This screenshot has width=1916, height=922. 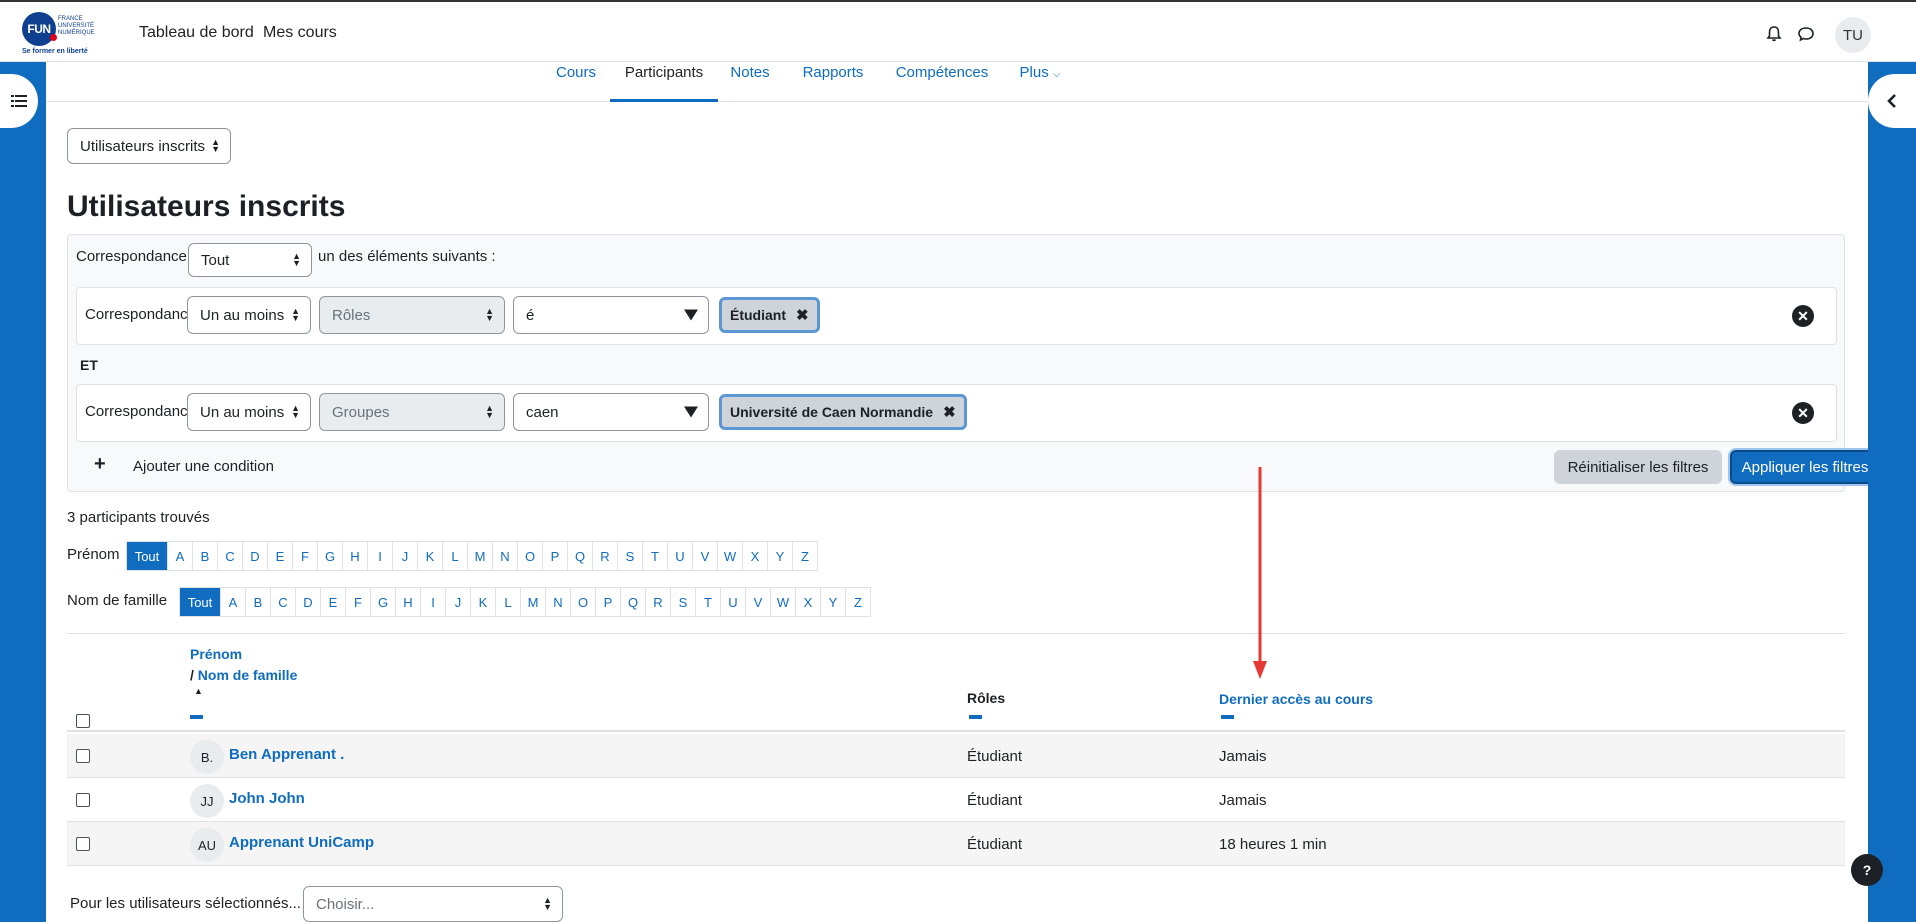 I want to click on nav-my-courses: Mes cours, so click(x=300, y=33).